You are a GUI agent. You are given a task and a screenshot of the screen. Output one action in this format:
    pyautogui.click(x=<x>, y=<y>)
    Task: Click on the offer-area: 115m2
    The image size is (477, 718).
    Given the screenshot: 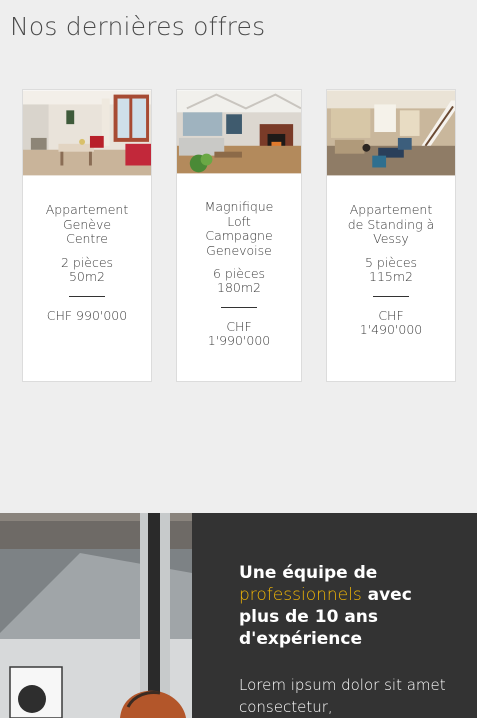 What is the action you would take?
    pyautogui.click(x=391, y=276)
    